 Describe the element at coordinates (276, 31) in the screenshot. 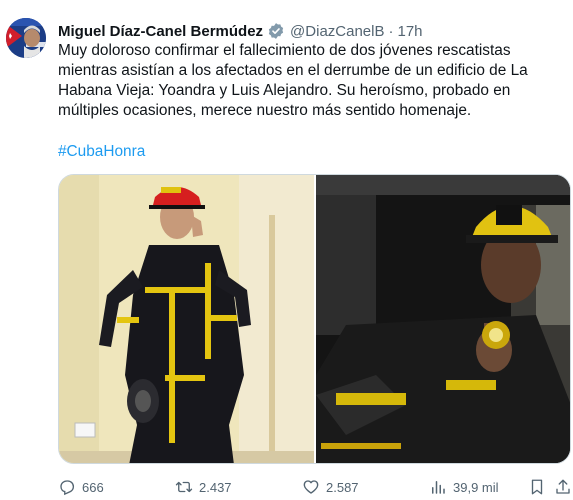

I see `verified-badge-icon` at that location.